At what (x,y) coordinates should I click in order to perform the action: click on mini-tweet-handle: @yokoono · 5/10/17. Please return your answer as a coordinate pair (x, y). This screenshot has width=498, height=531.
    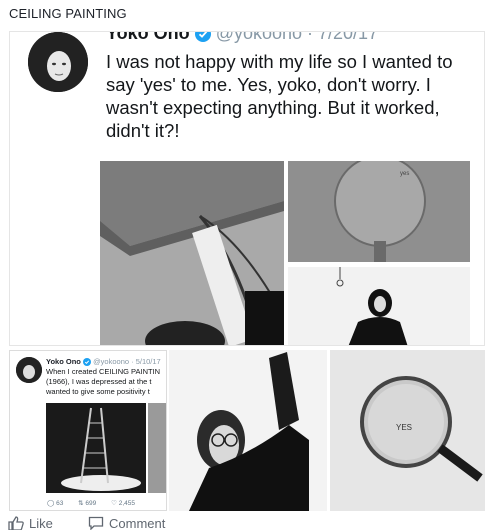
    Looking at the image, I should click on (127, 361).